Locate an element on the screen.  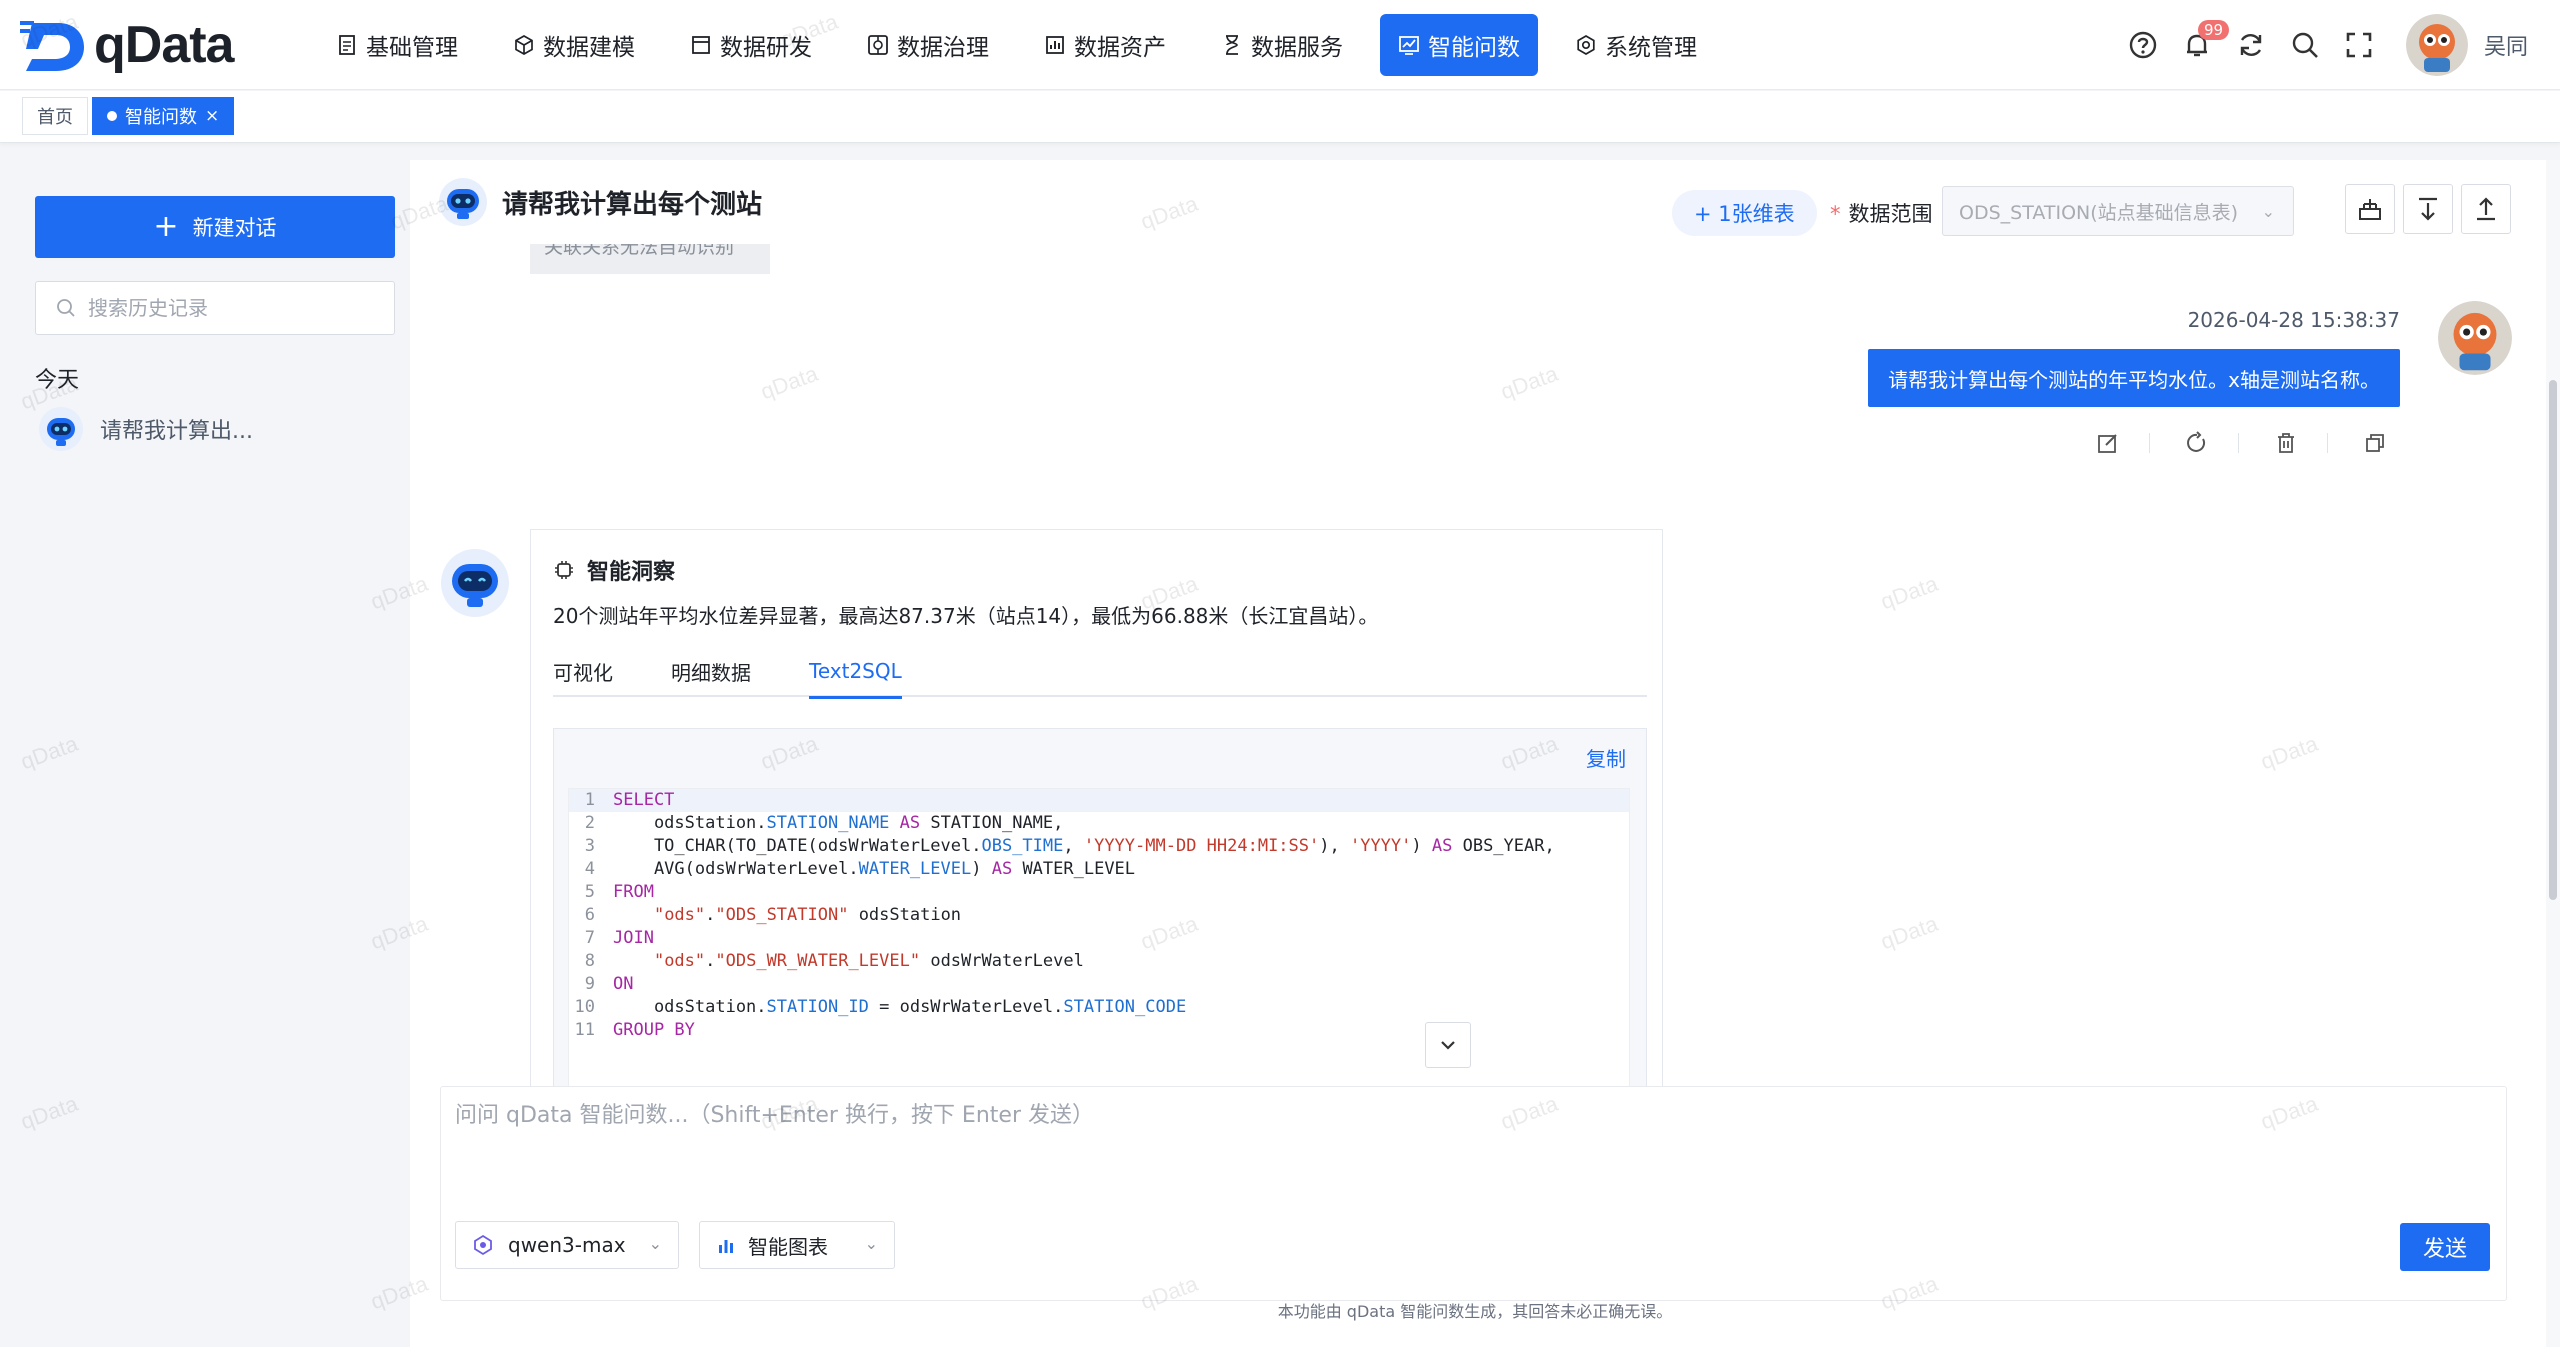
bell-icon: 99 is located at coordinates (2204, 42).